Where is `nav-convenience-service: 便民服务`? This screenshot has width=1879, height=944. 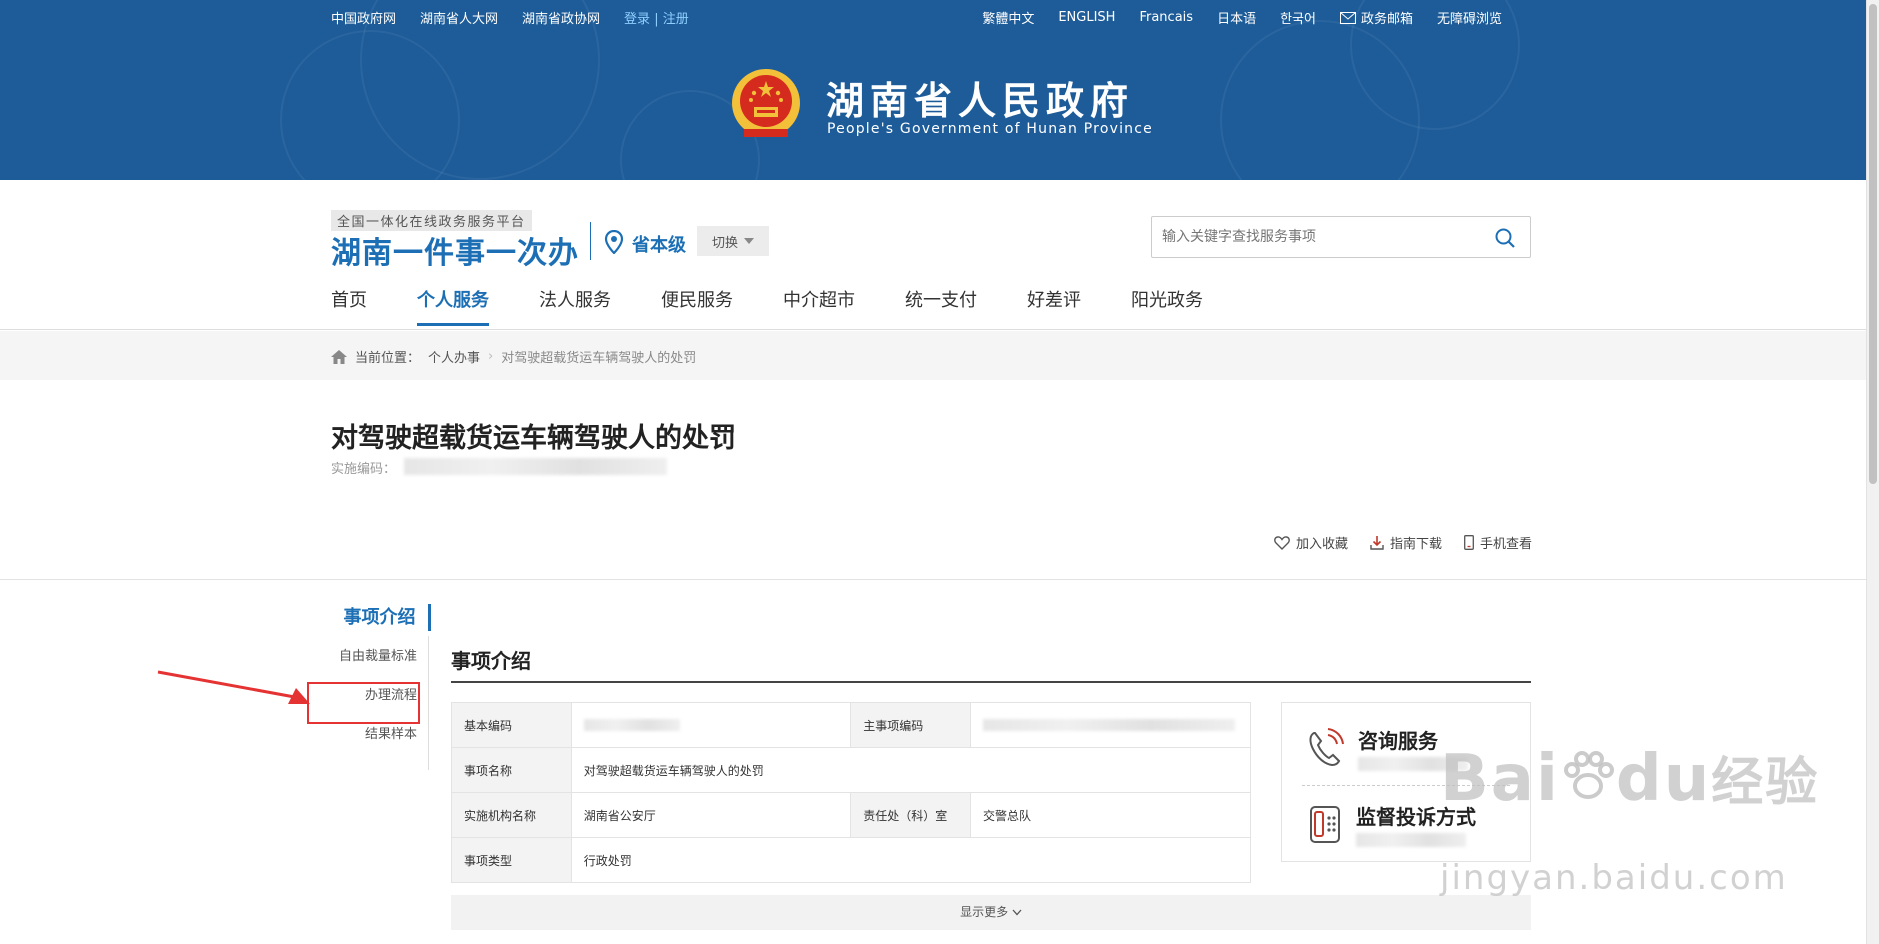 nav-convenience-service: 便民服务 is located at coordinates (697, 305).